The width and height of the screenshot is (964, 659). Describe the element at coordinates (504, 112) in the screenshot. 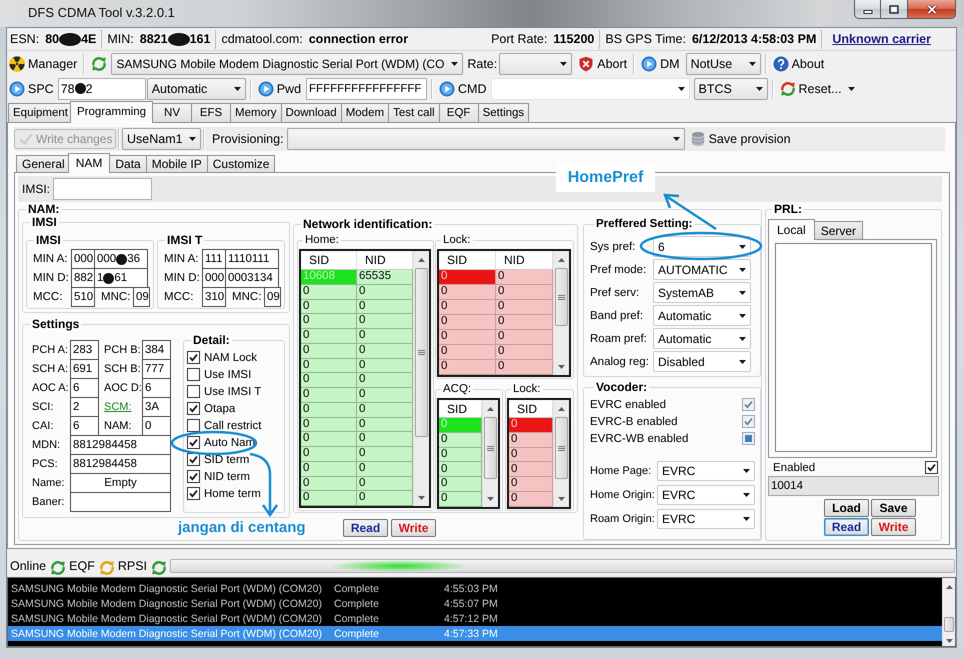

I see `tab: Settings` at that location.